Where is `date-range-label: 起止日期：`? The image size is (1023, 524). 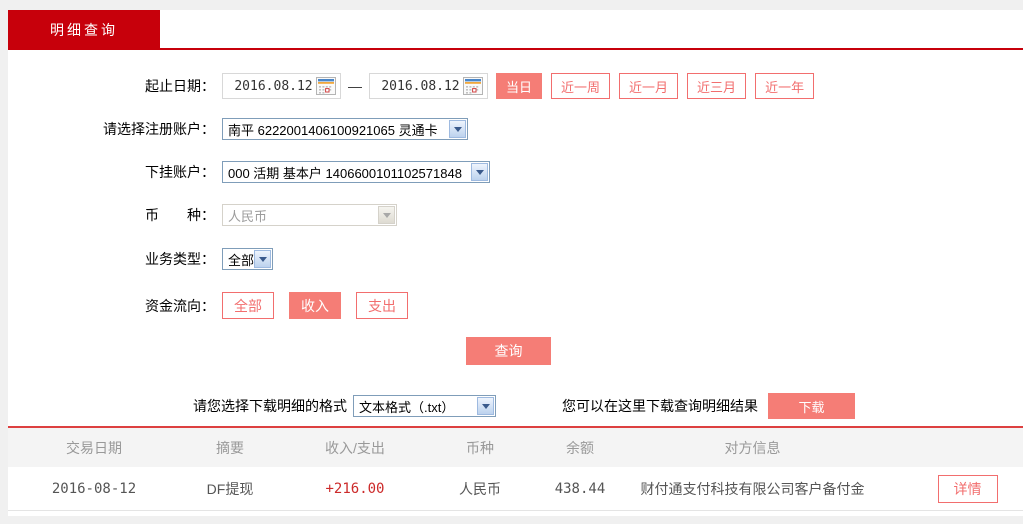
date-range-label: 起止日期： is located at coordinates (180, 86).